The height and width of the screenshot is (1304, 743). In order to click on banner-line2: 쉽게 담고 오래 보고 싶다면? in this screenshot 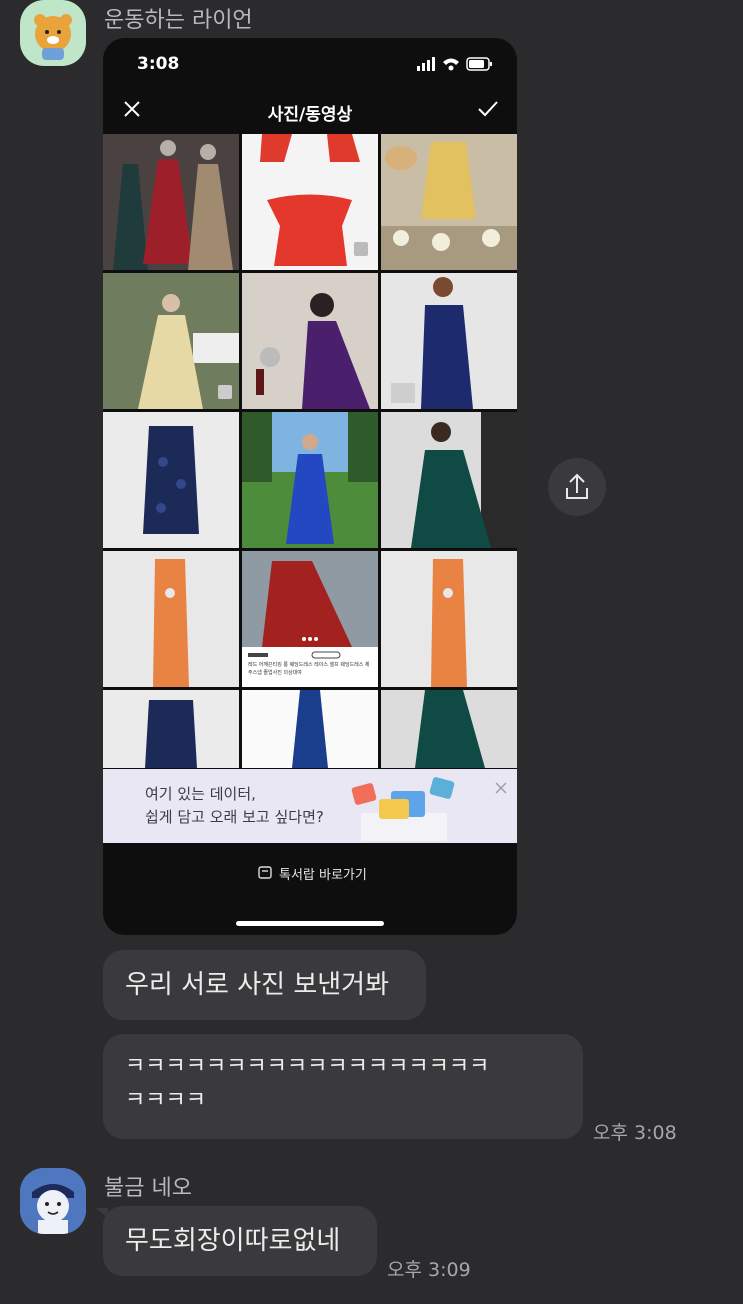, I will do `click(234, 817)`.